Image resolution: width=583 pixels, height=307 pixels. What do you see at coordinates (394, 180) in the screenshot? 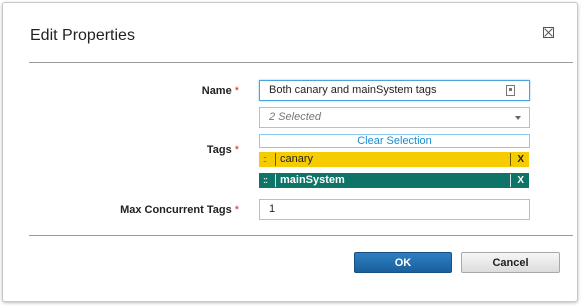
I see `tag-item-mainsystem: :: mainSystem X` at bounding box center [394, 180].